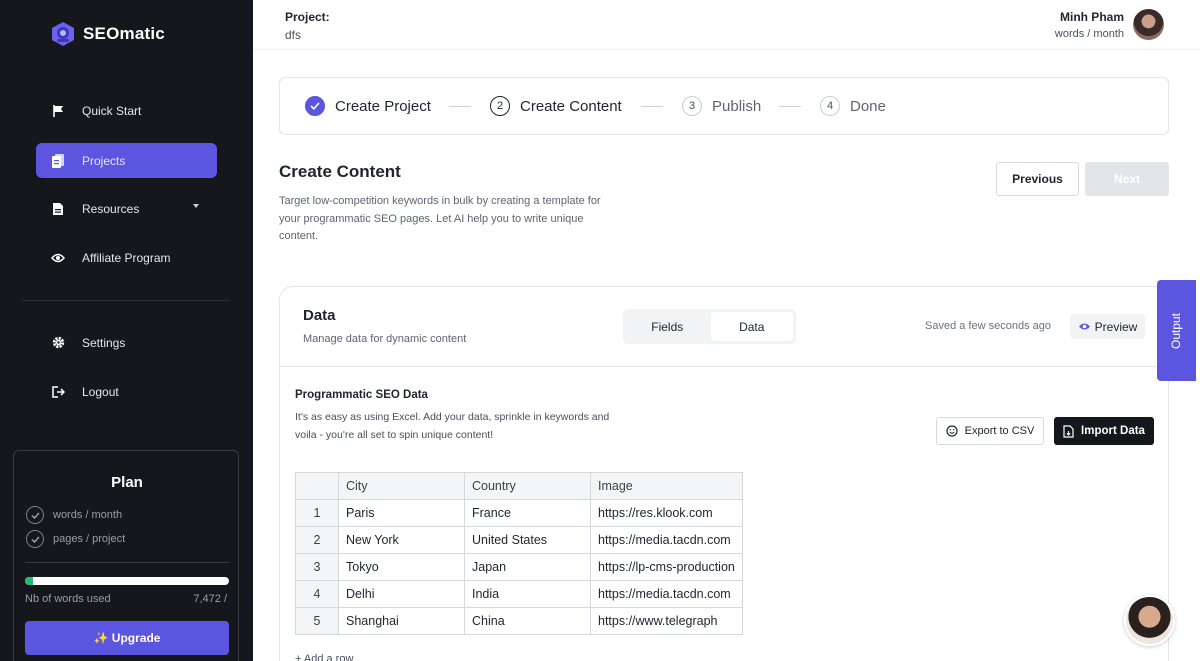 Image resolution: width=1200 pixels, height=661 pixels. What do you see at coordinates (317, 621) in the screenshot?
I see `row-number: 5` at bounding box center [317, 621].